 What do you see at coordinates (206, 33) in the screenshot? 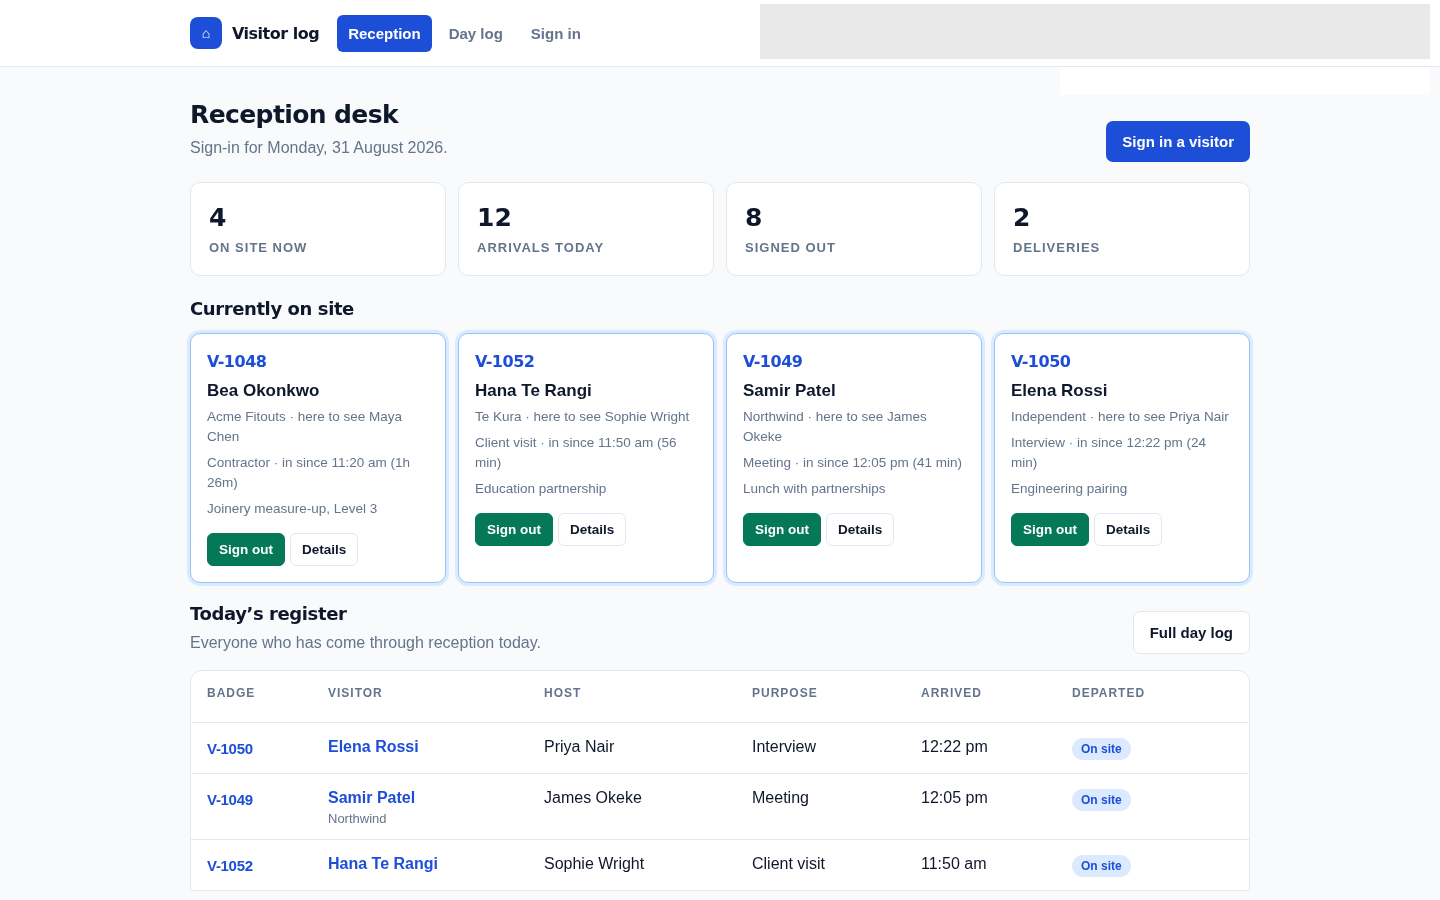
I see `home-icon: ⌂` at bounding box center [206, 33].